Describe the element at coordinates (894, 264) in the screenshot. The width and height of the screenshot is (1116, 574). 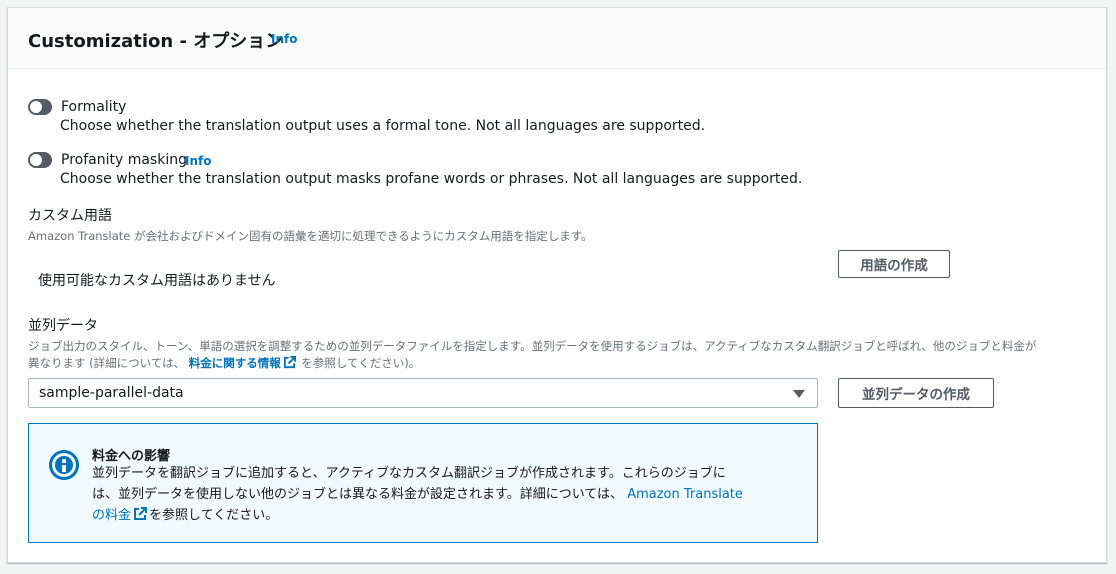
I see `create-terminology-button: 用語の作成` at that location.